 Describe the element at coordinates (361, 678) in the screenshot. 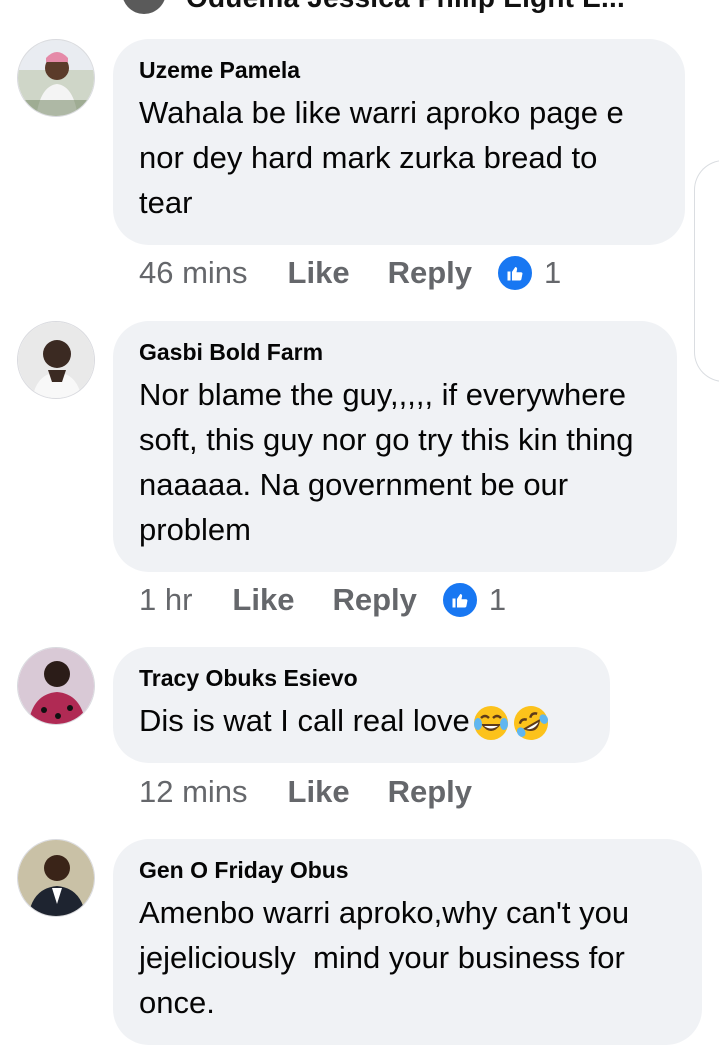

I see `comment-author: Tracy Obuks Esievo` at that location.